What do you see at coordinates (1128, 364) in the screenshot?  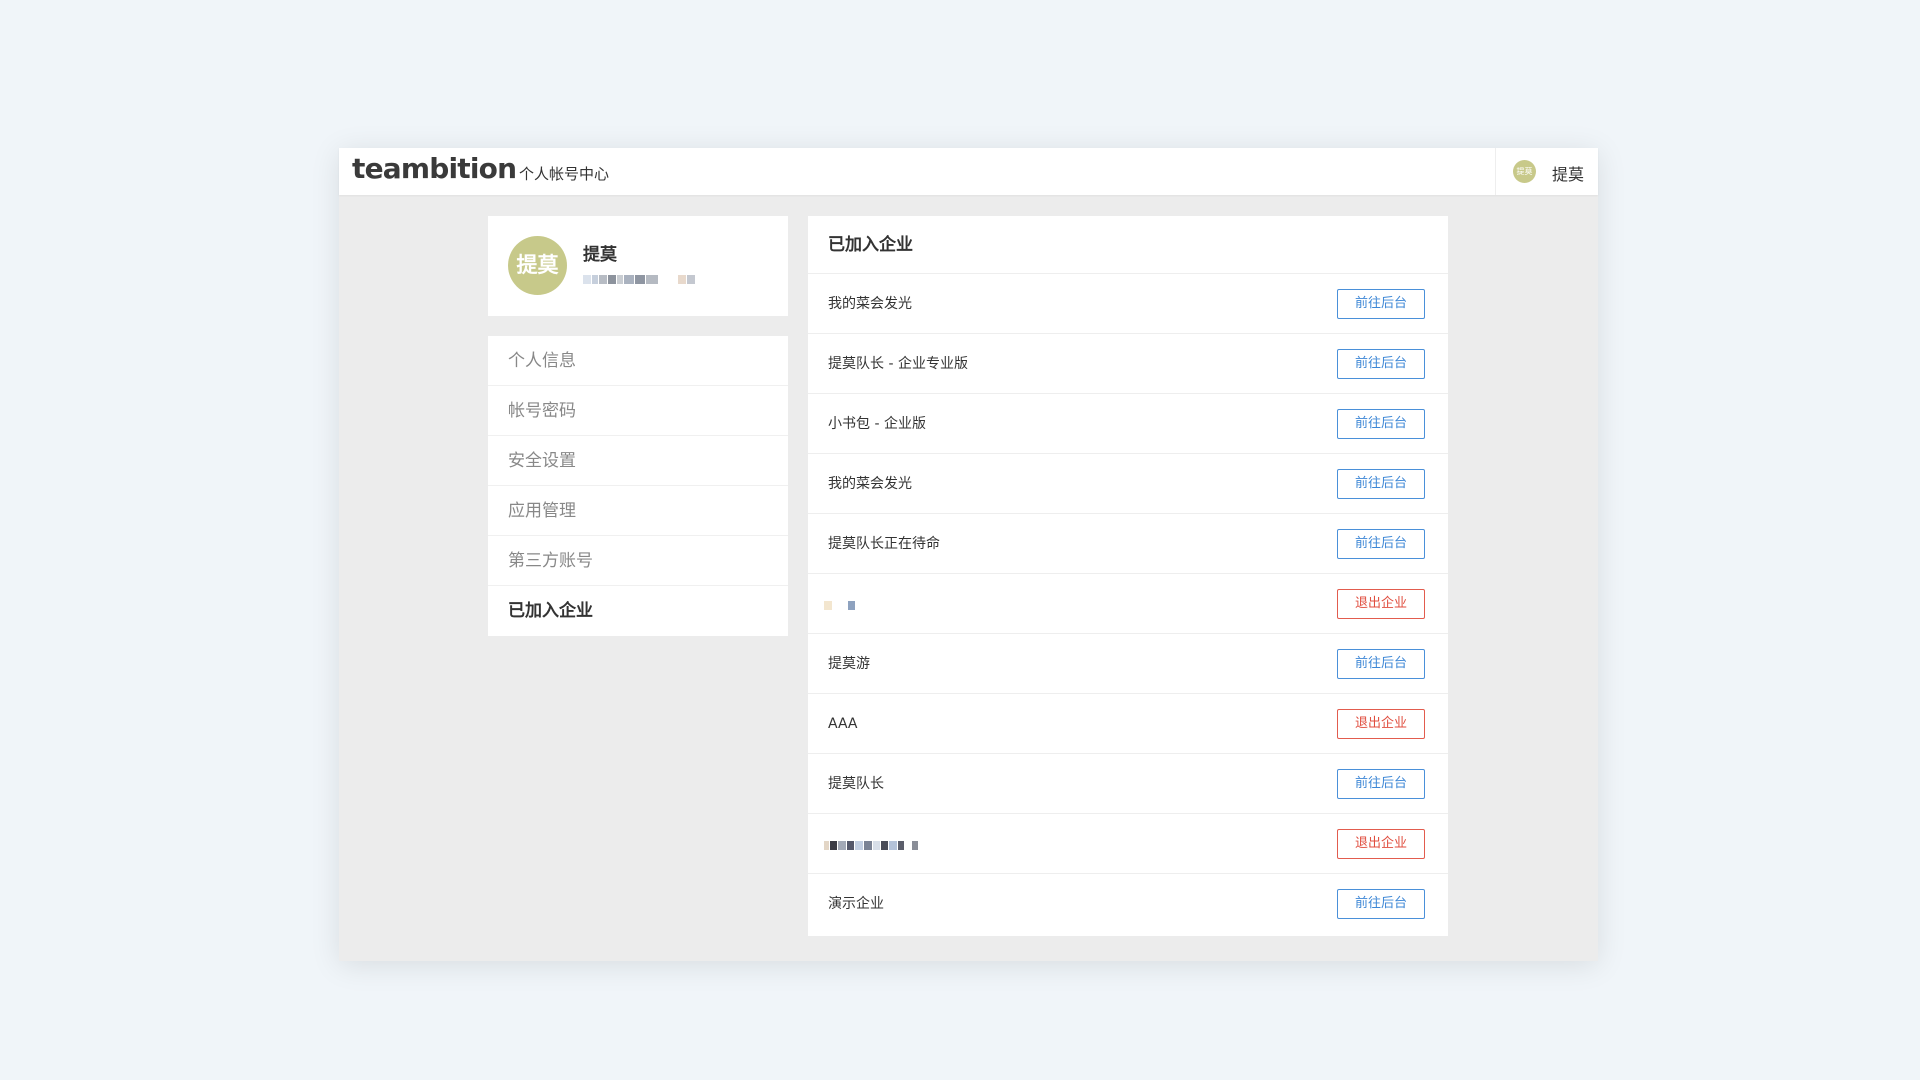 I see `list-item: 提莫队长 - 企业专业版 前往后台` at bounding box center [1128, 364].